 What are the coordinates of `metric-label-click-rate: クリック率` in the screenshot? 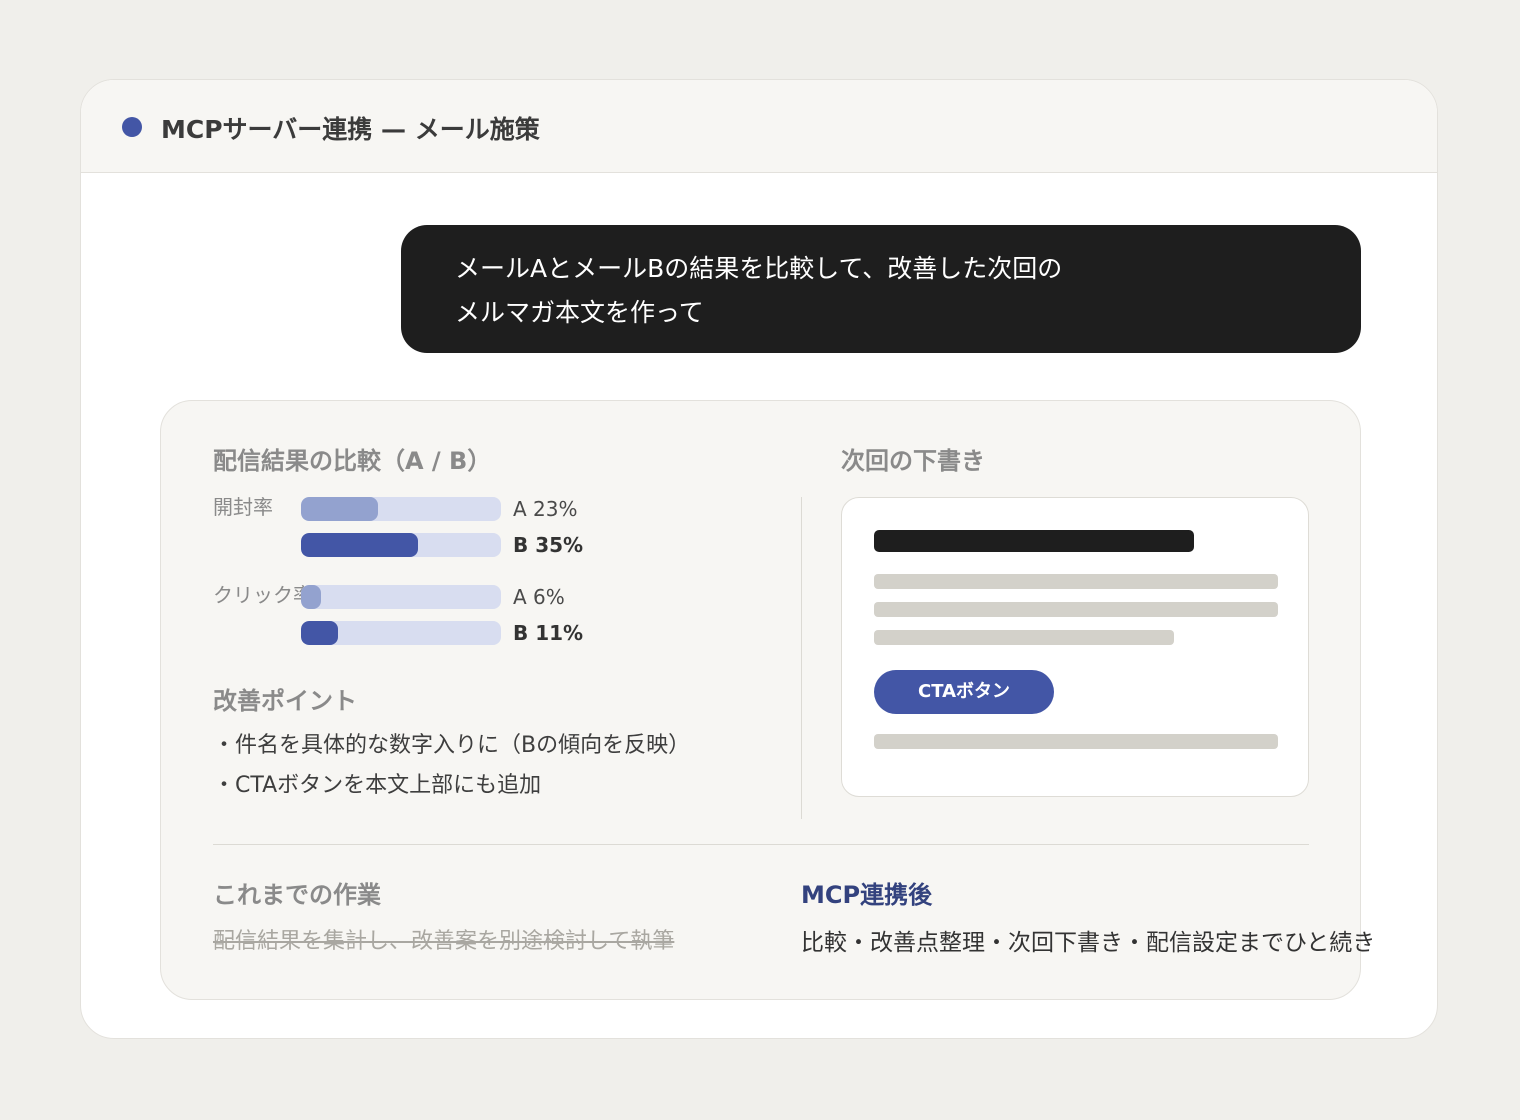 It's located at (263, 595).